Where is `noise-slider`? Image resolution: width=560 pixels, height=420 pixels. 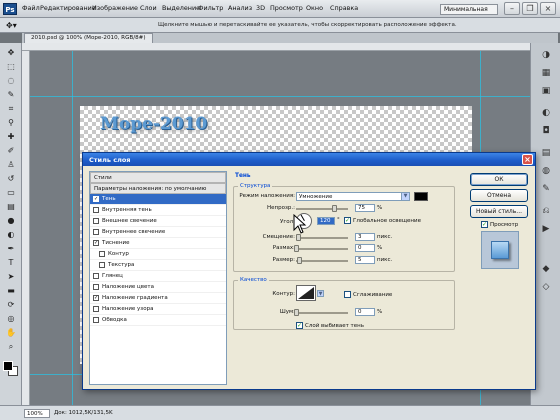 noise-slider is located at coordinates (322, 313).